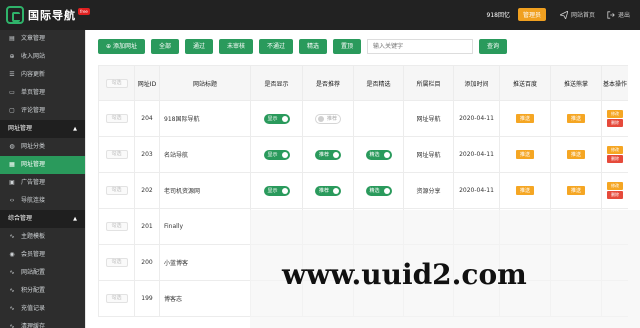 Image resolution: width=640 pixels, height=328 pixels. I want to click on sidebar-item-nav-links: ‹› 导航连接, so click(42, 201).